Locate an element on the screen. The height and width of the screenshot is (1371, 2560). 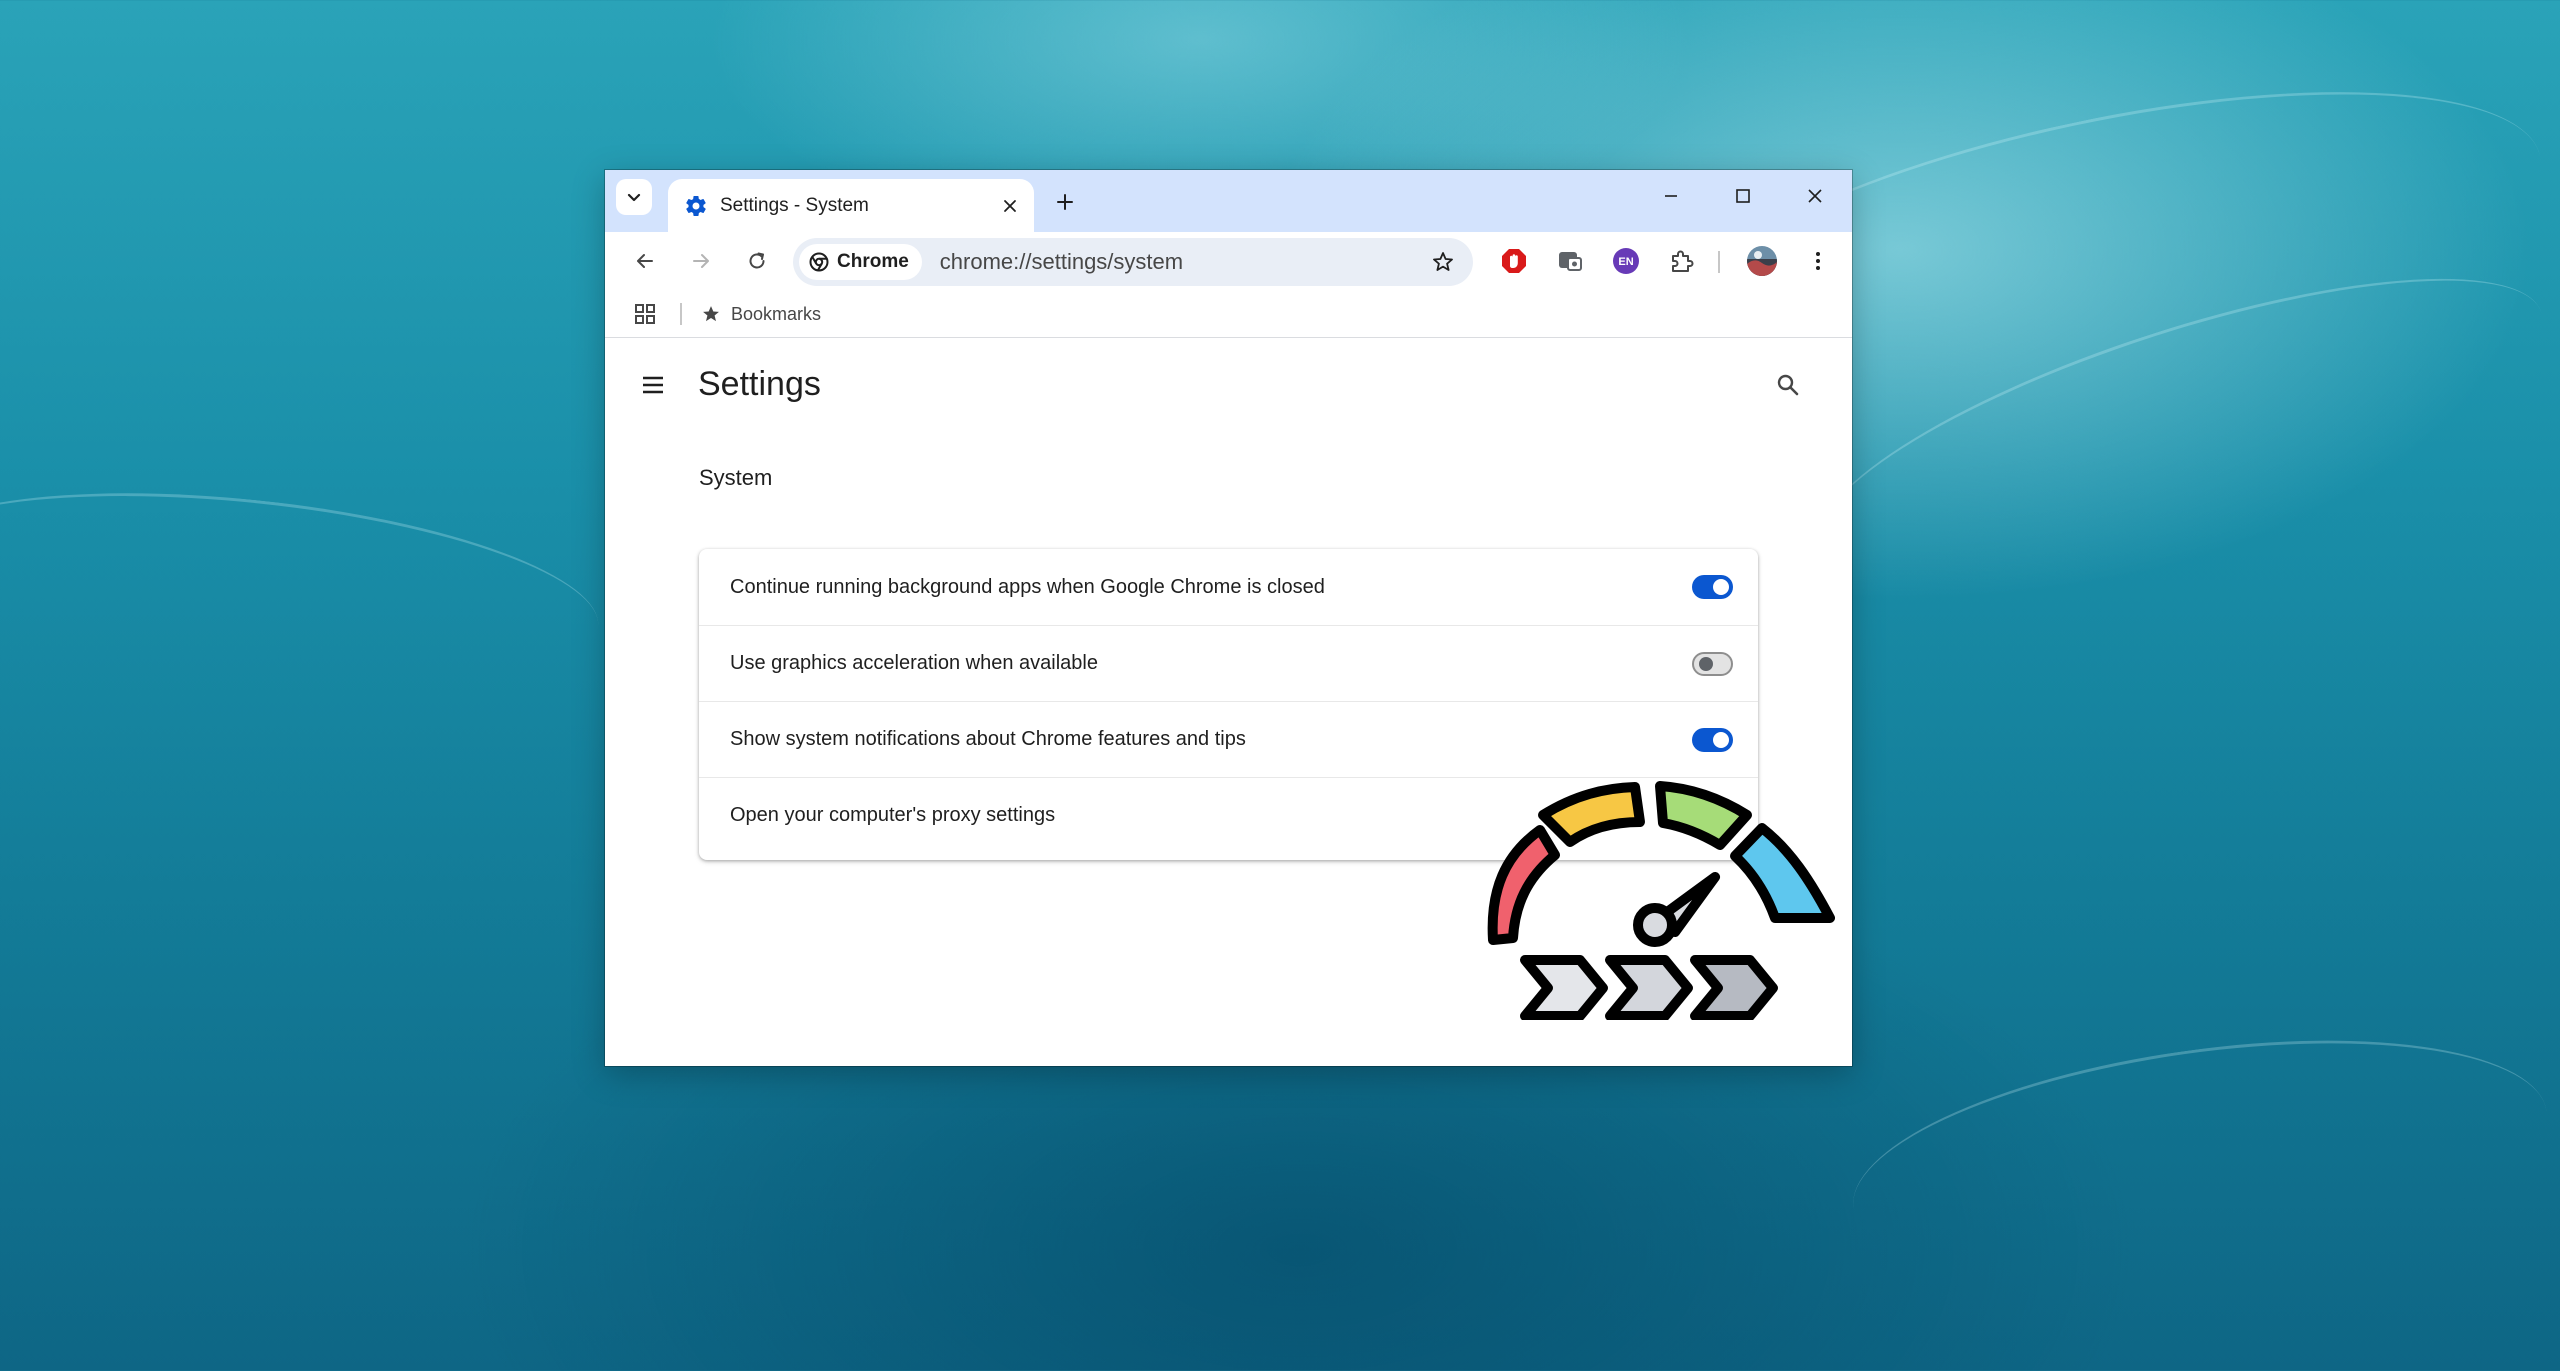
apps-button is located at coordinates (645, 314).